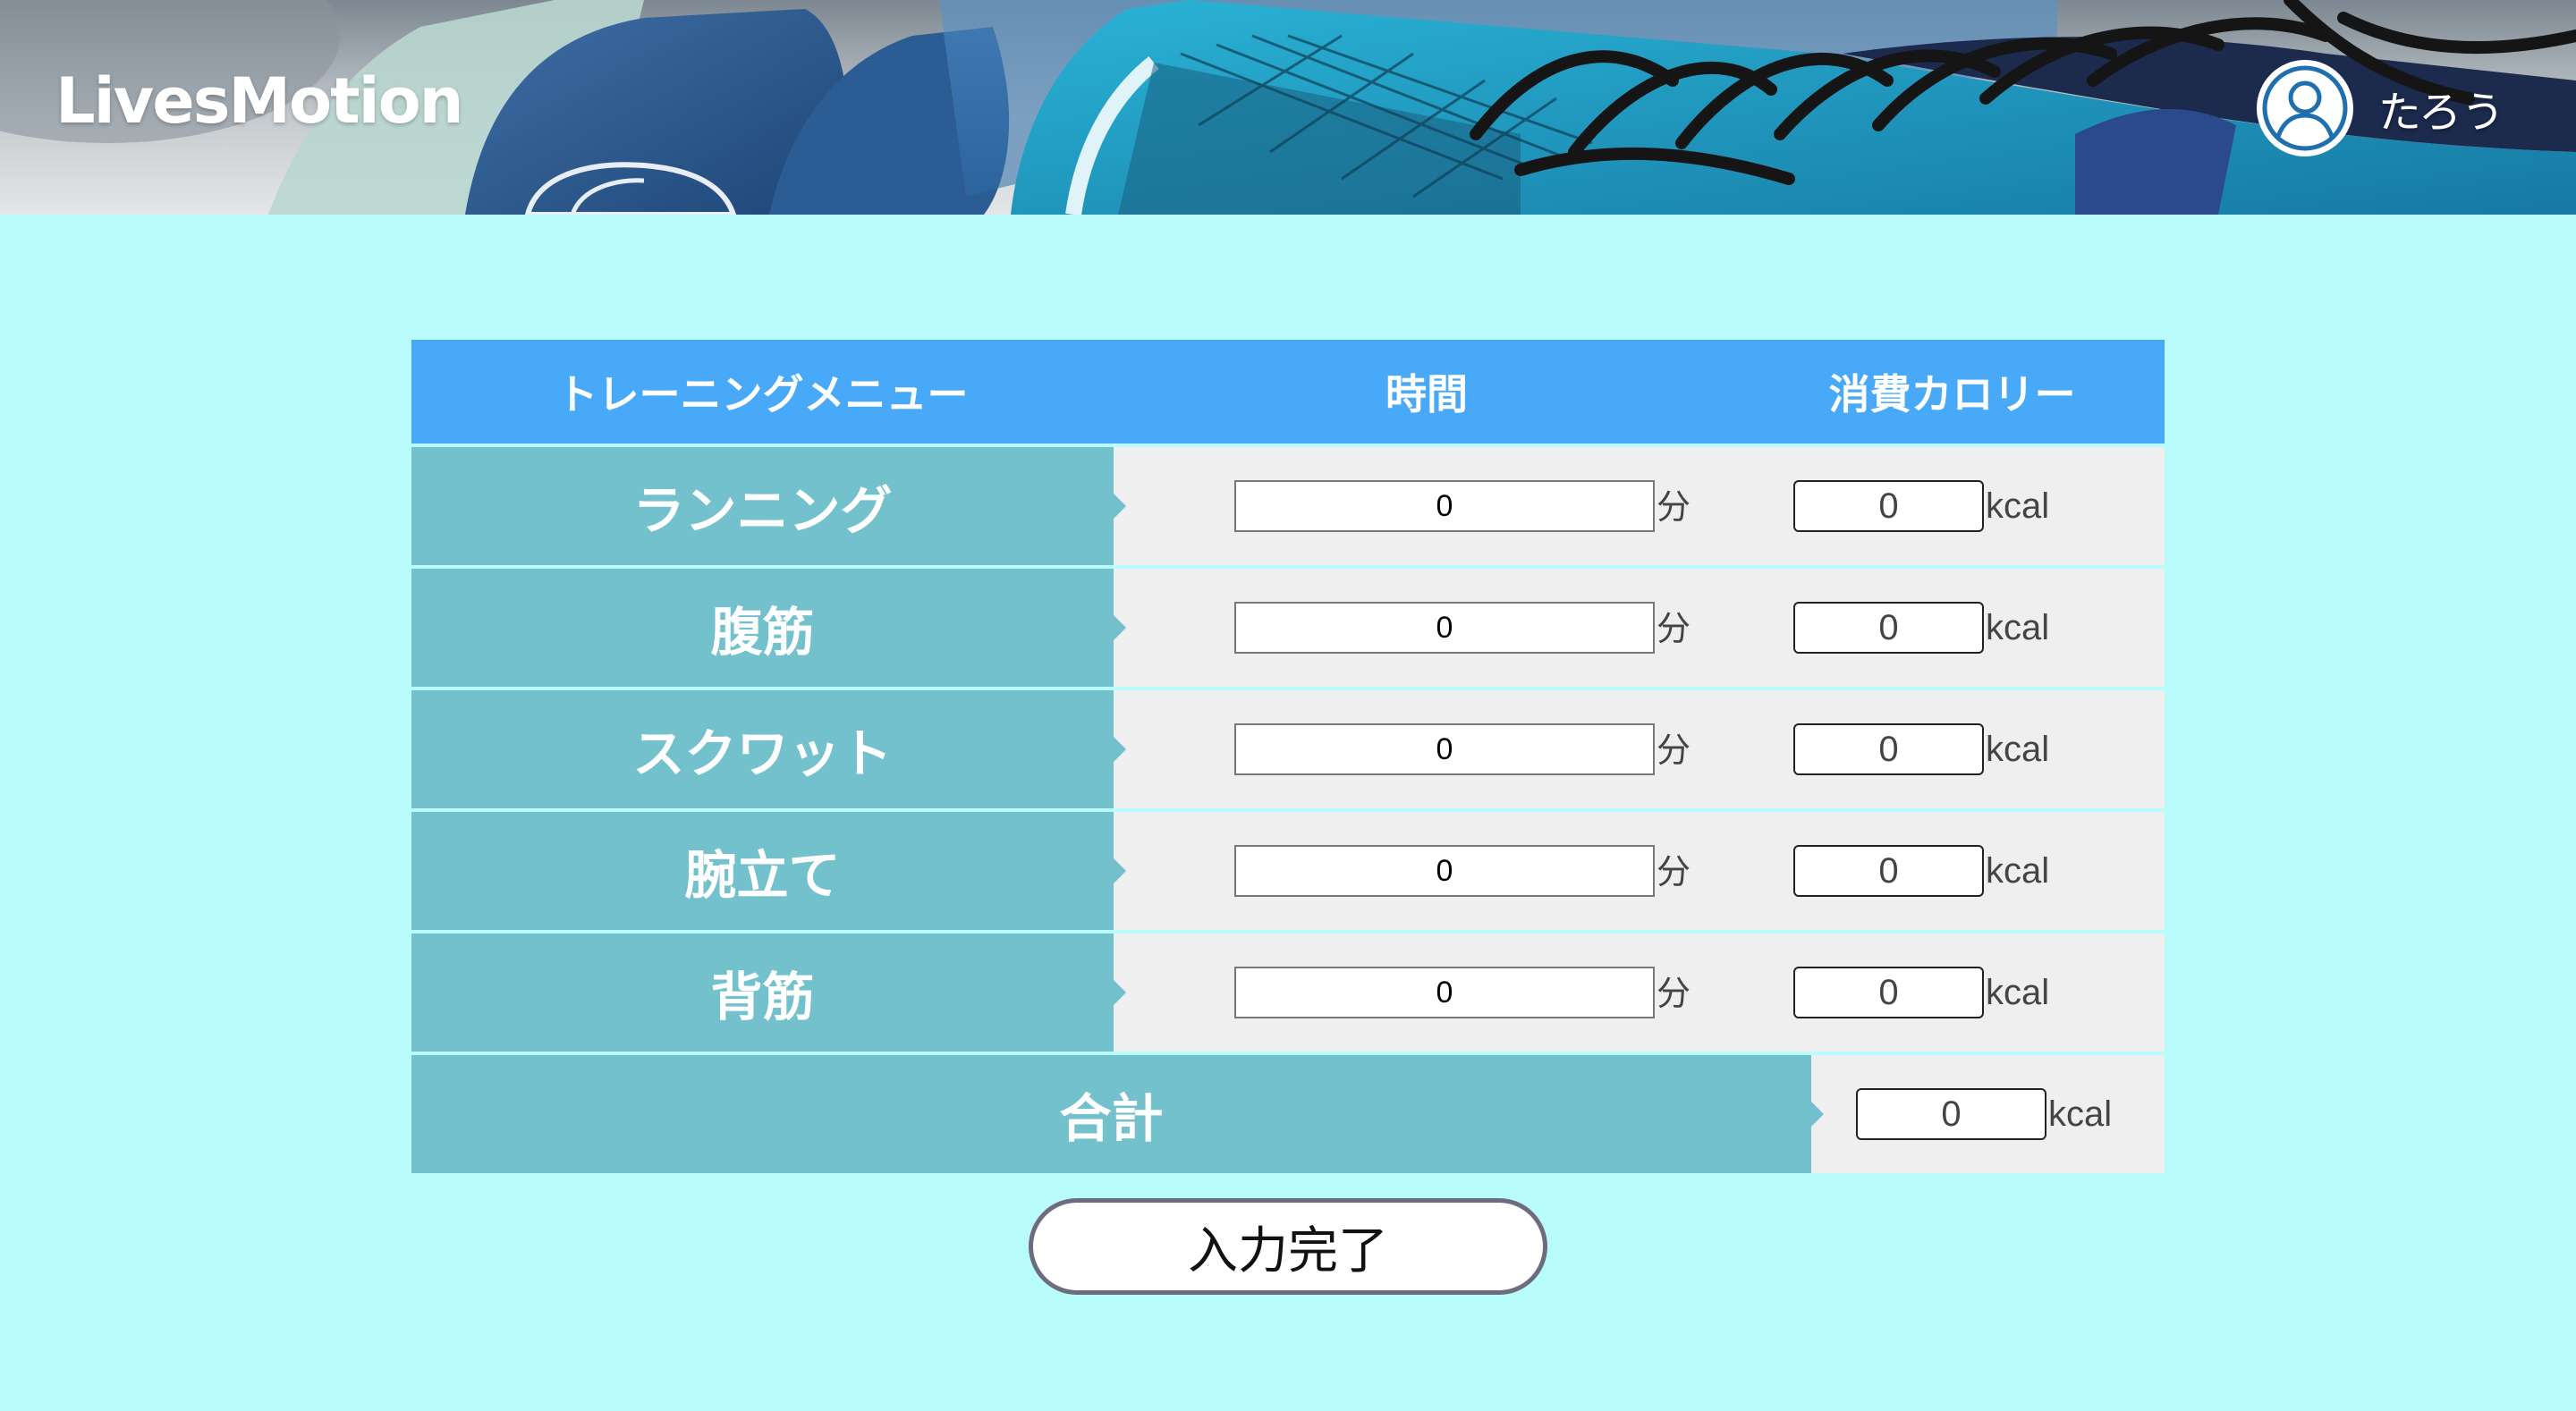 The image size is (2576, 1411). Describe the element at coordinates (768, 628) in the screenshot. I see `row-label: 腹筋` at that location.